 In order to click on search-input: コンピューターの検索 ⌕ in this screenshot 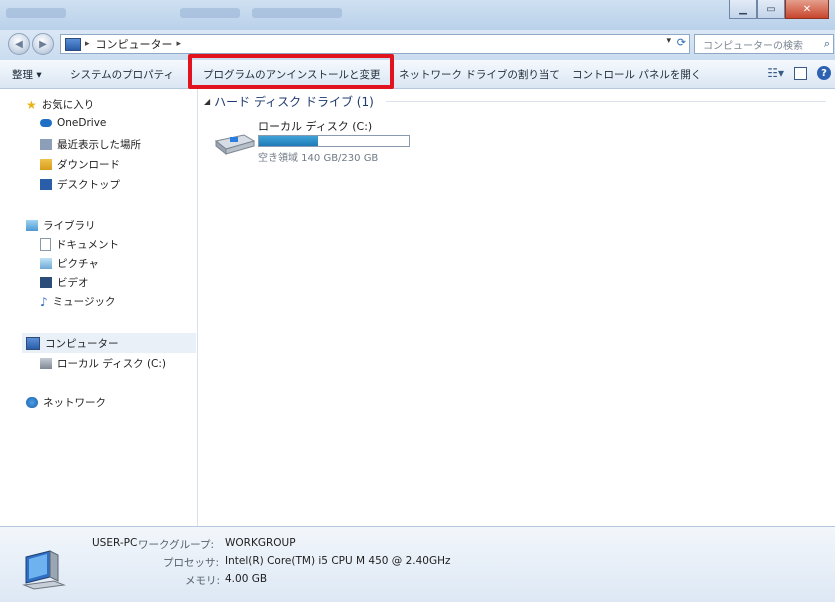, I will do `click(764, 44)`.